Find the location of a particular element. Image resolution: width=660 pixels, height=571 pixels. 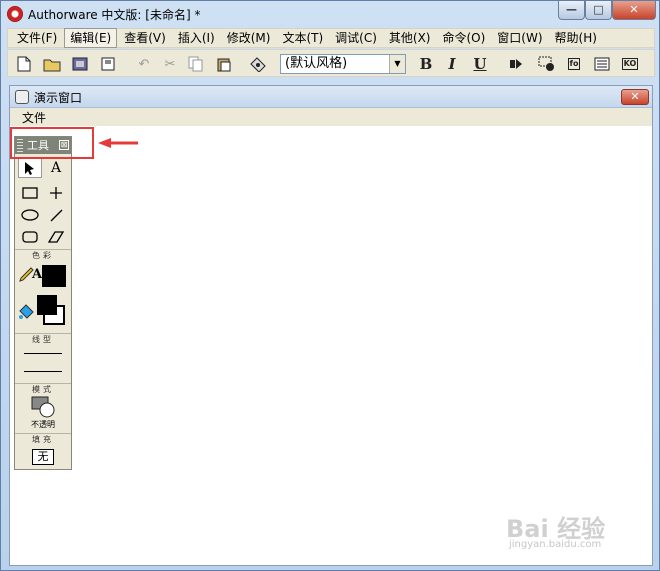

new-file-icon is located at coordinates (24, 64).